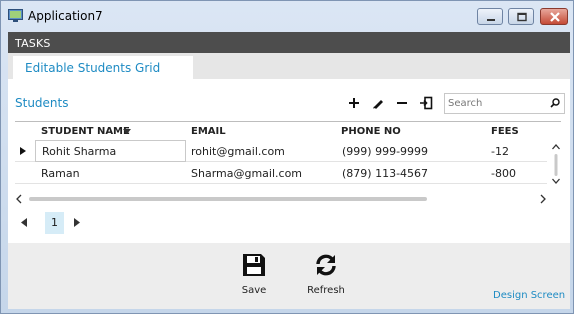  Describe the element at coordinates (385, 151) in the screenshot. I see `cell-phone-no: (999) 999-9999` at that location.